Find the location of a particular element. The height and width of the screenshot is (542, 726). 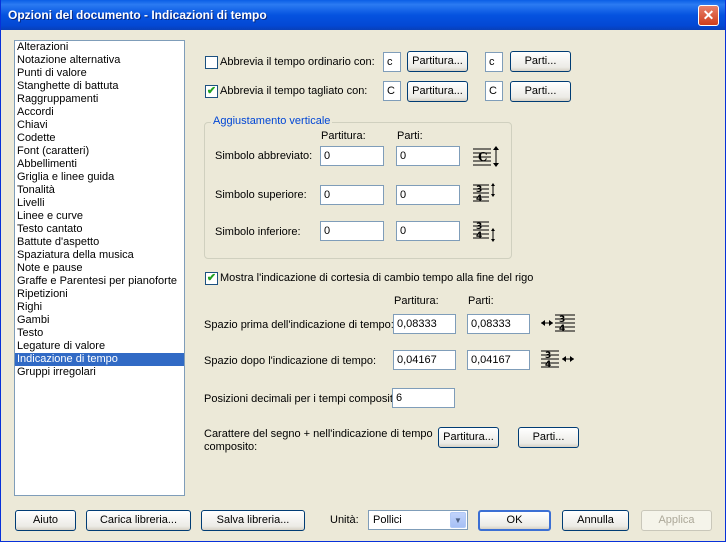

space-after-icon: 3 4 is located at coordinates (557, 360).